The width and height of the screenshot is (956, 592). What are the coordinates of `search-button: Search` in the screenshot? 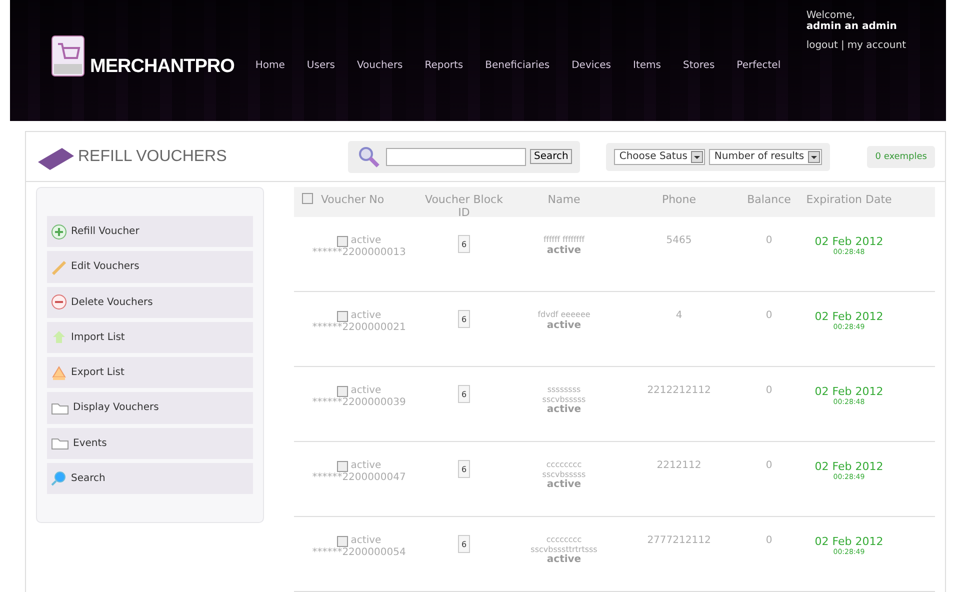 It's located at (551, 156).